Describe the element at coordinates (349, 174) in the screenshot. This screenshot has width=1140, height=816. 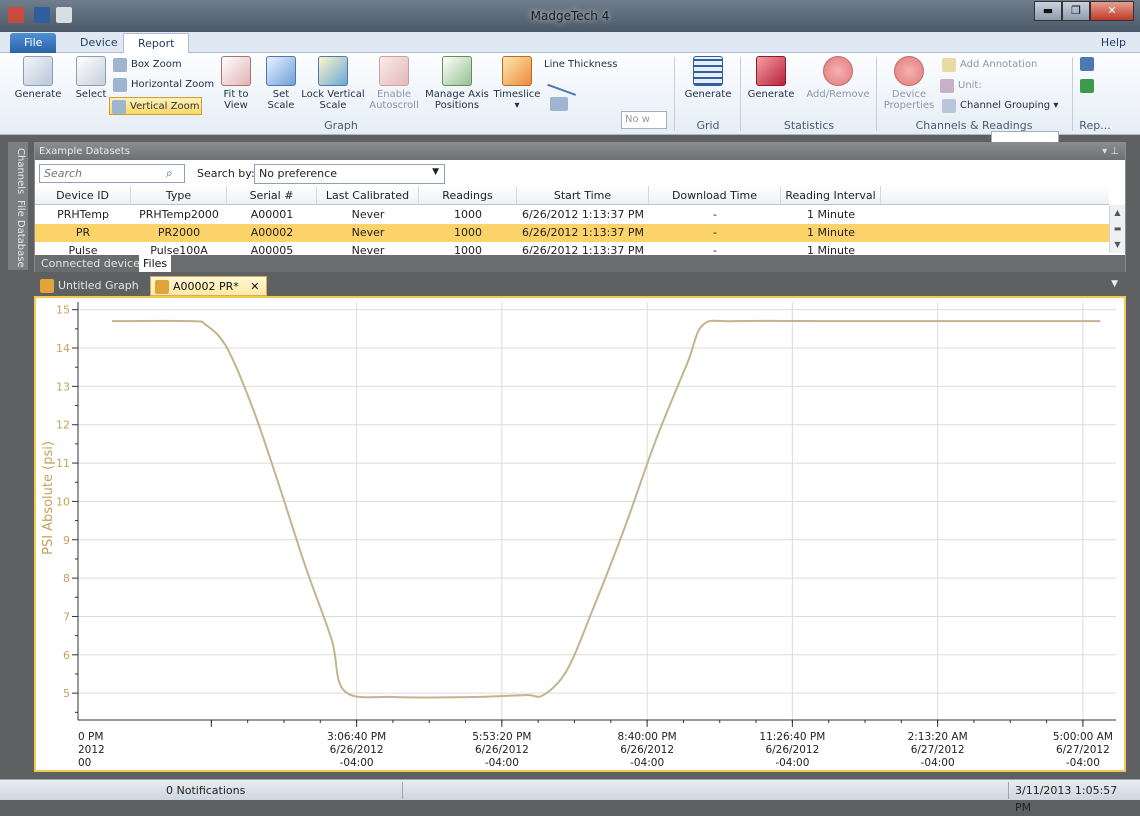
I see `search-by-select: No preference ▼` at that location.